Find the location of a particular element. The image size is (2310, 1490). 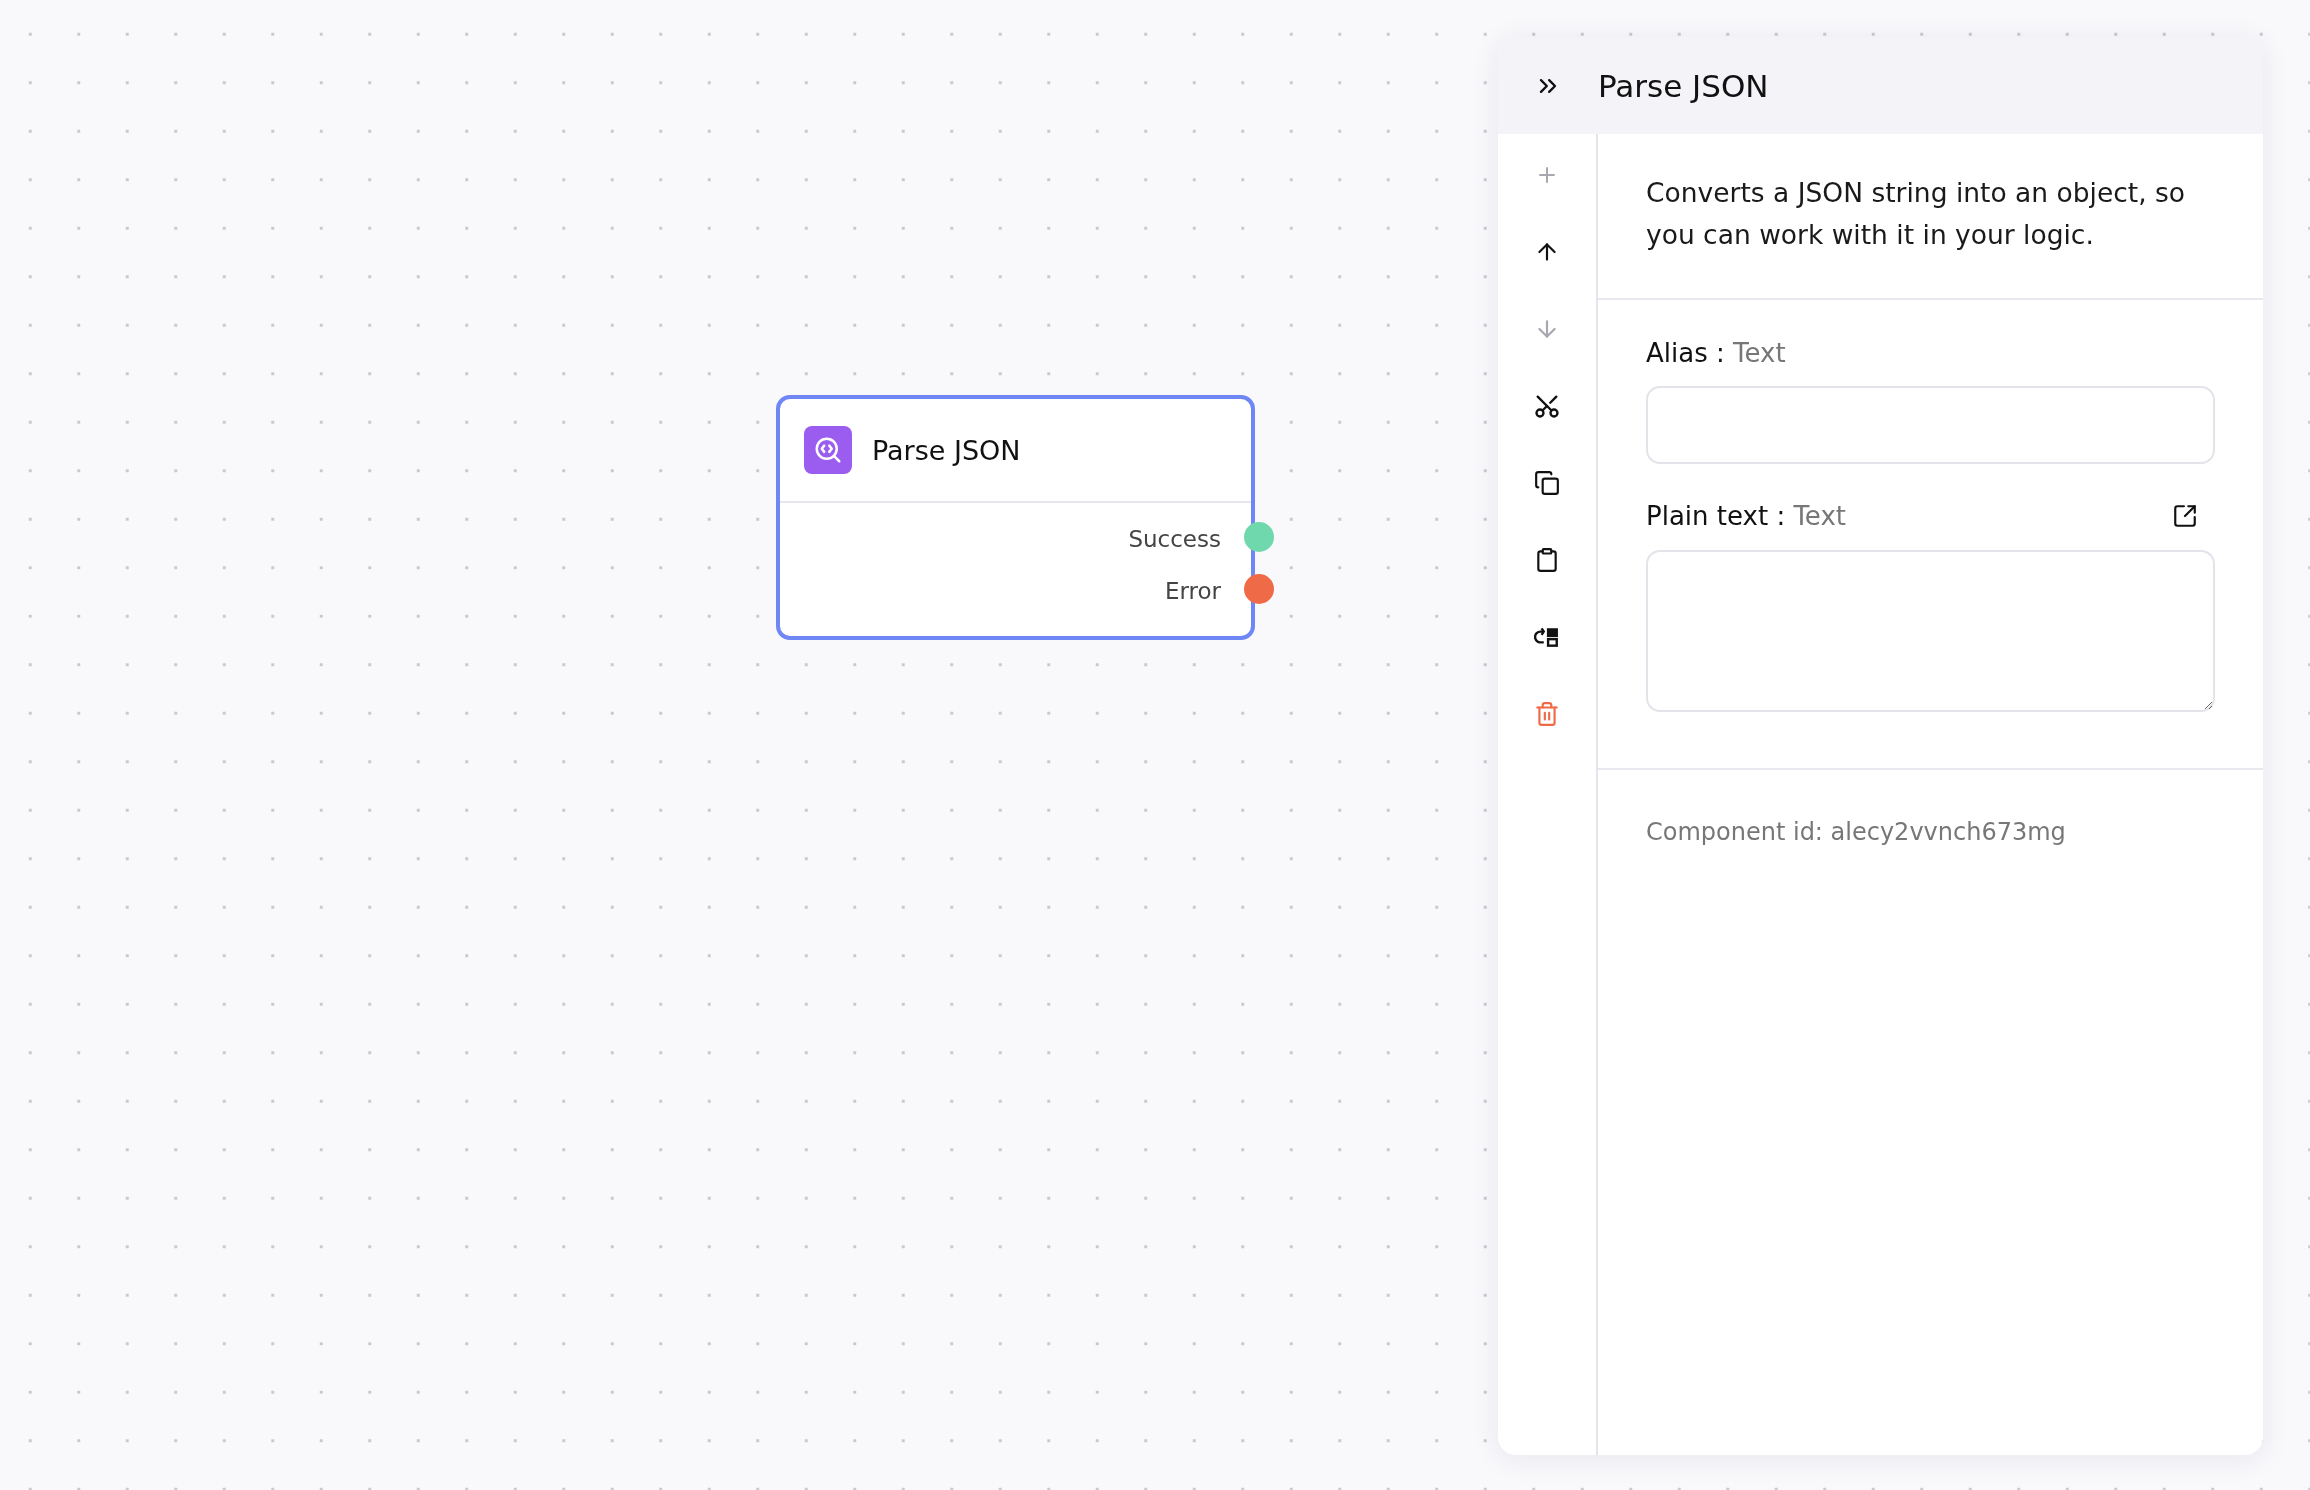

panel-title: Parse JSON is located at coordinates (1683, 85).